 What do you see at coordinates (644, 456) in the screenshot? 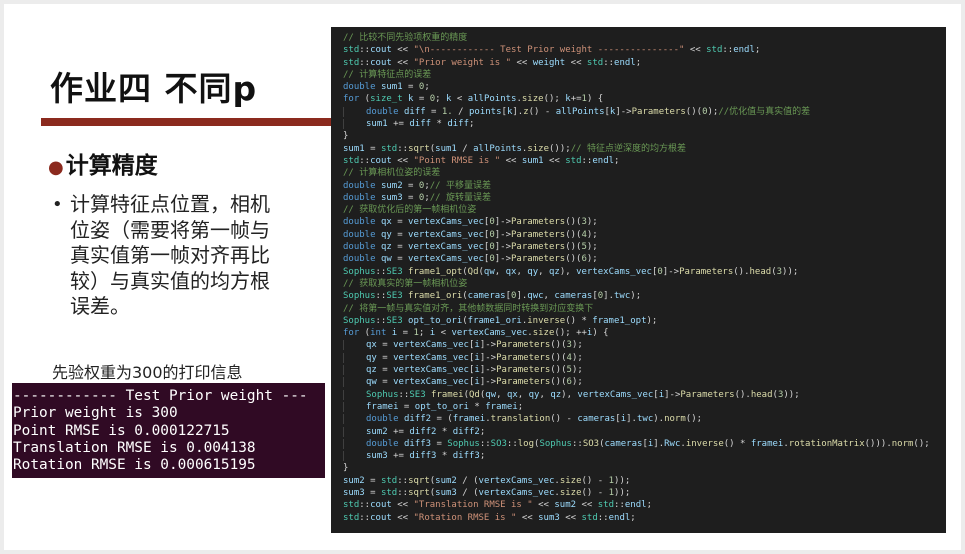
I see `code-line: sum3 += diff3 * diff3;` at bounding box center [644, 456].